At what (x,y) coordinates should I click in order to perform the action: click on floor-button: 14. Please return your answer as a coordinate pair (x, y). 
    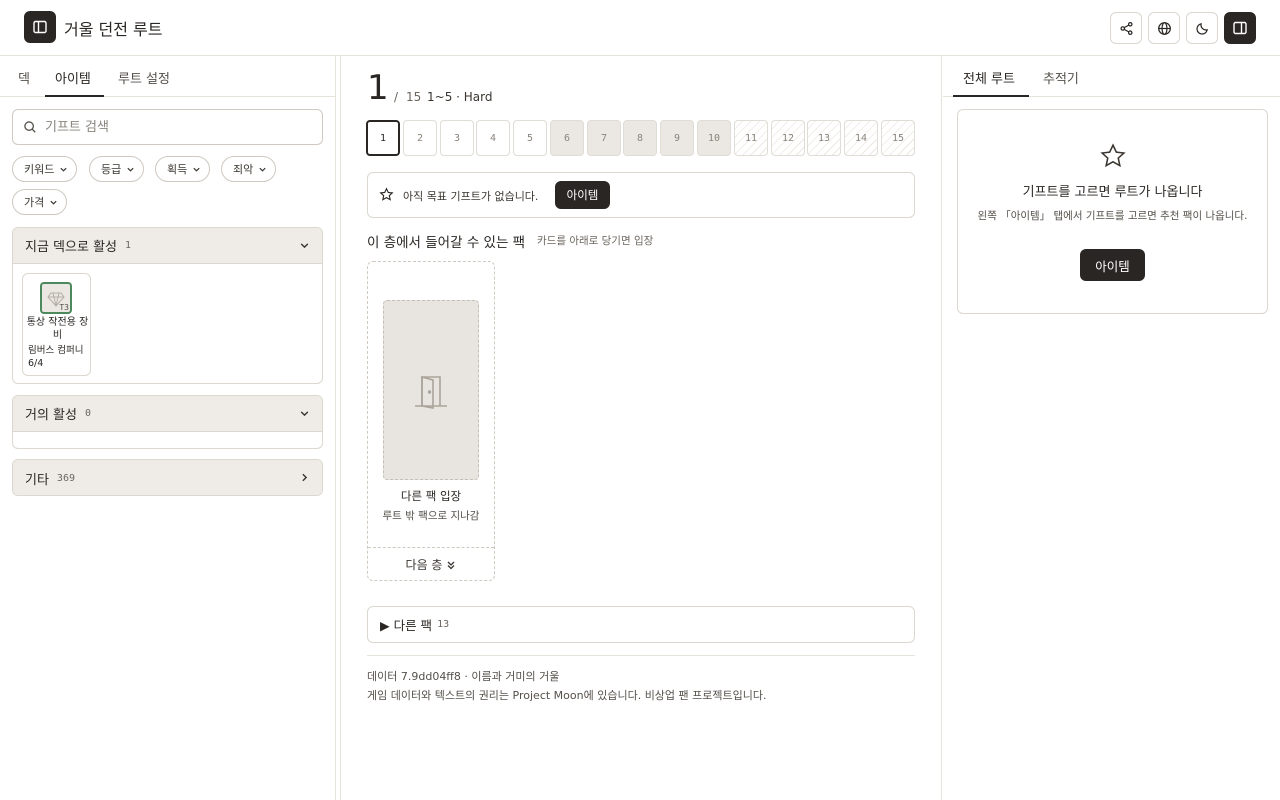
    Looking at the image, I should click on (861, 138).